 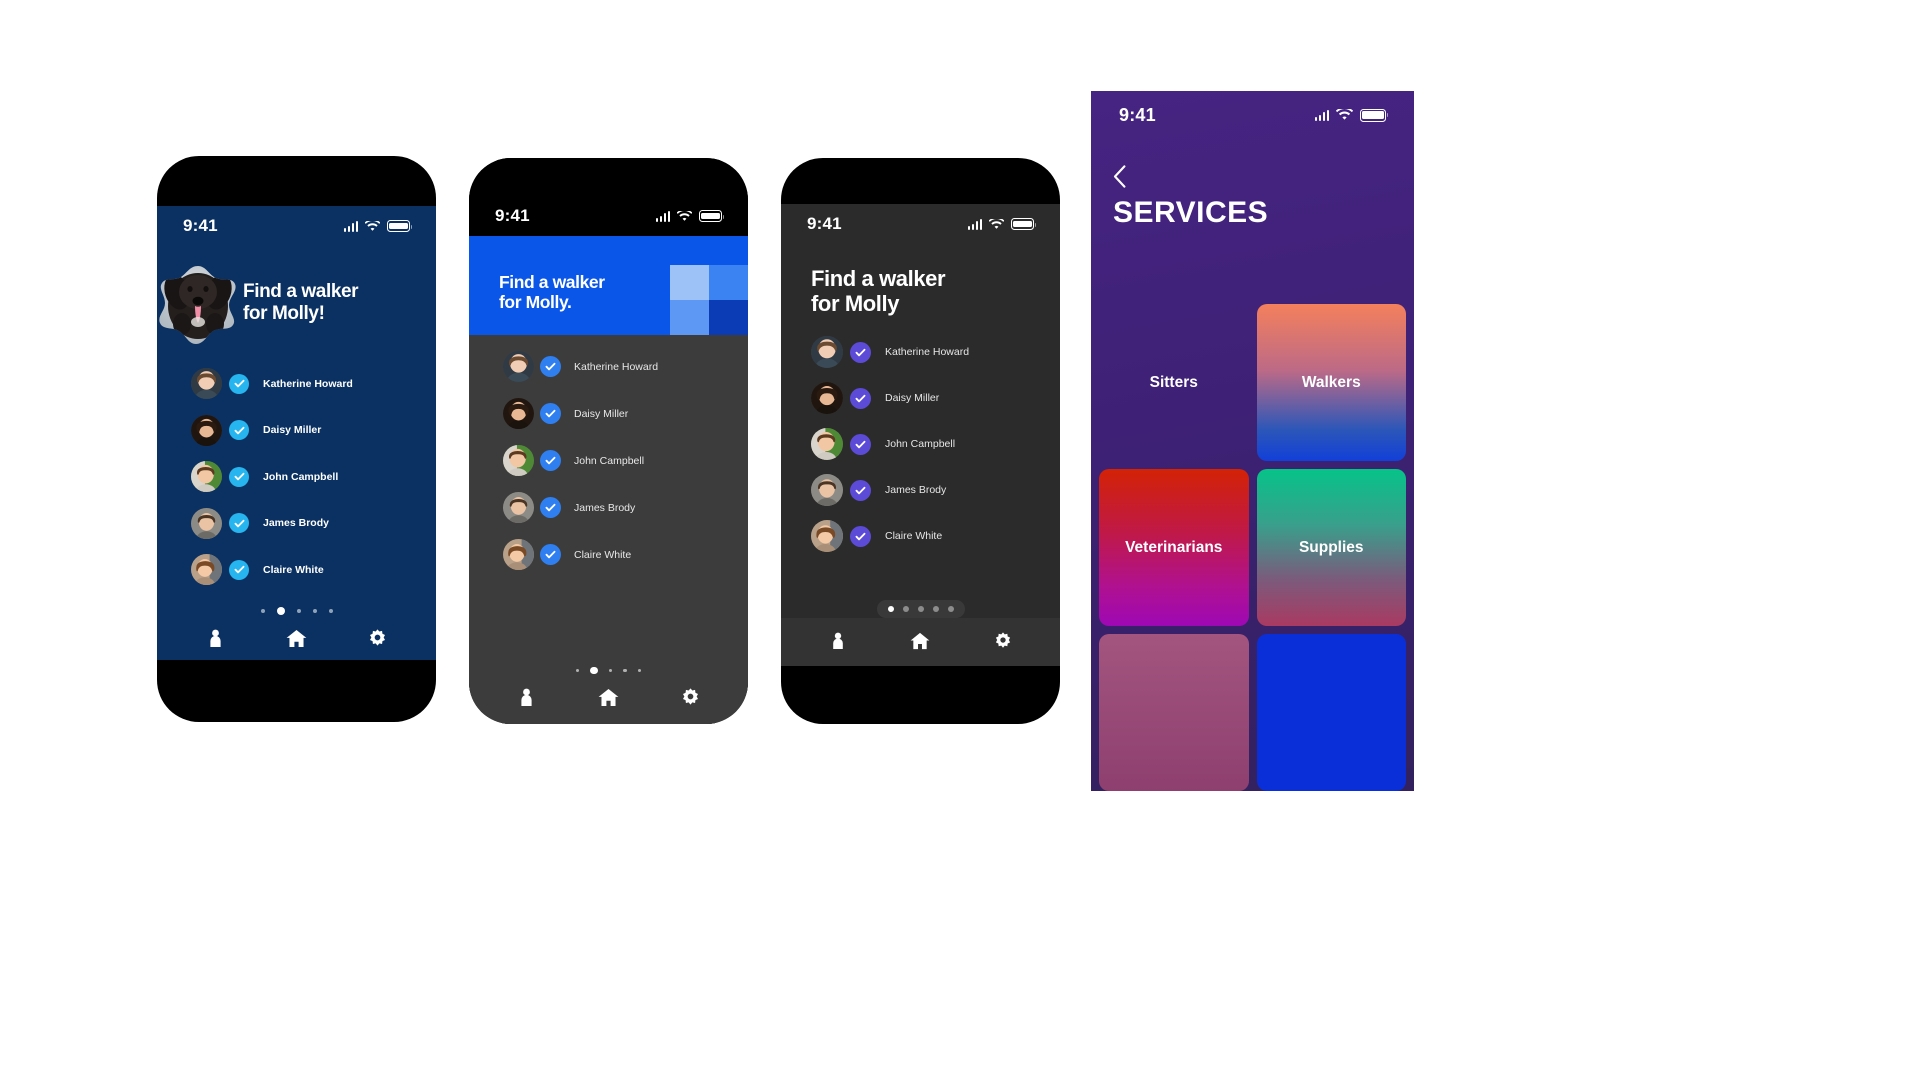 What do you see at coordinates (1252, 163) in the screenshot?
I see `back-button` at bounding box center [1252, 163].